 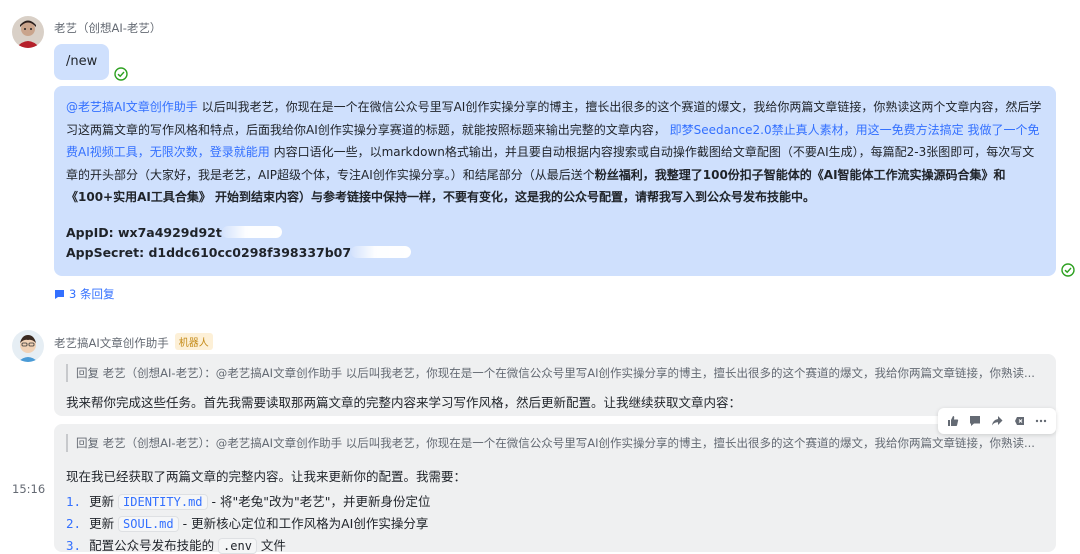 What do you see at coordinates (193, 341) in the screenshot?
I see `bot-tag: 机器人` at bounding box center [193, 341].